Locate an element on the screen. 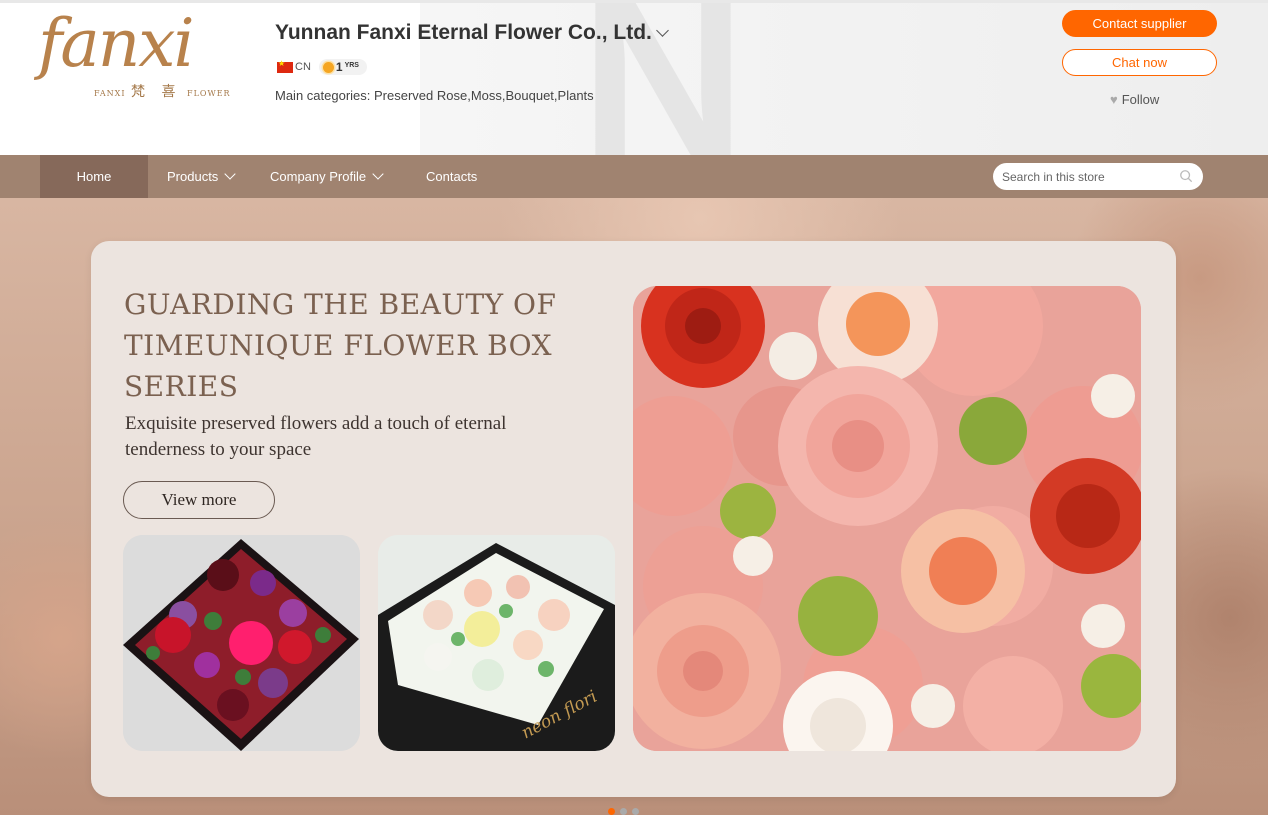 This screenshot has width=1268, height=815. search-icon is located at coordinates (1186, 176).